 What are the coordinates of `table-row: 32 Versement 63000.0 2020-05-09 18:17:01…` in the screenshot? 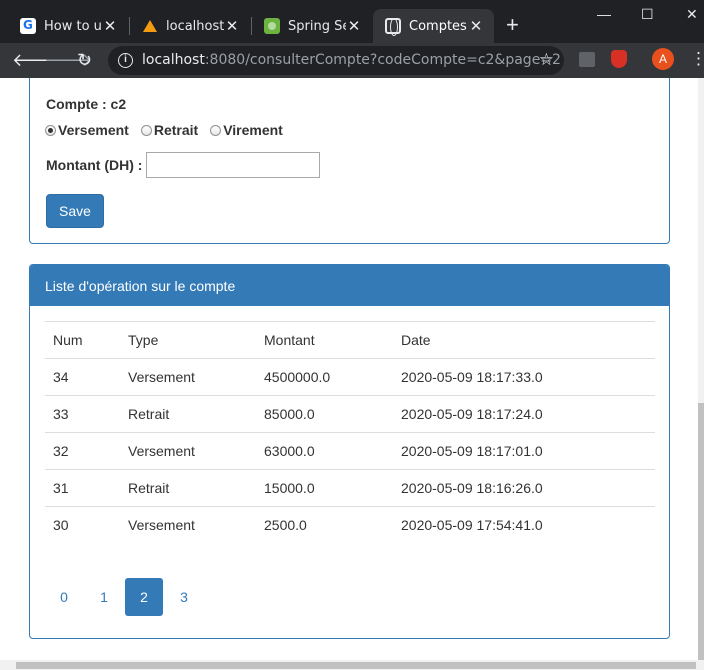 It's located at (350, 451).